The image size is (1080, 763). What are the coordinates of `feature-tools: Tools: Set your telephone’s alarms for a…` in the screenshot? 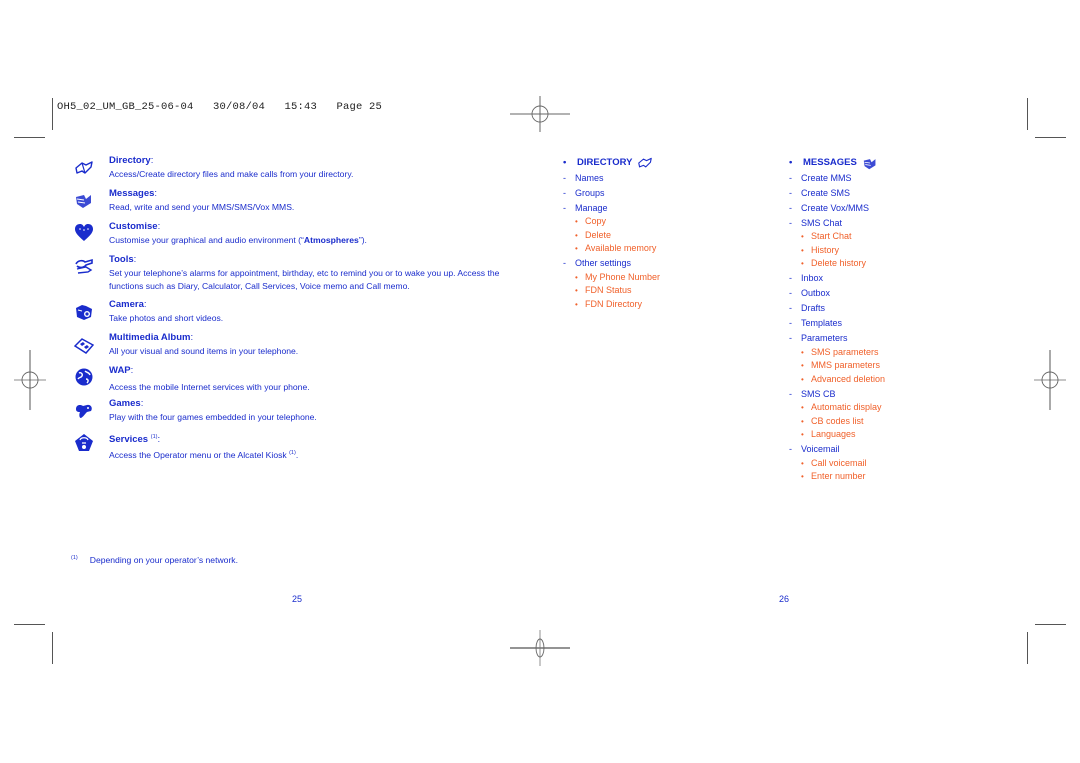 It's located at (319, 273).